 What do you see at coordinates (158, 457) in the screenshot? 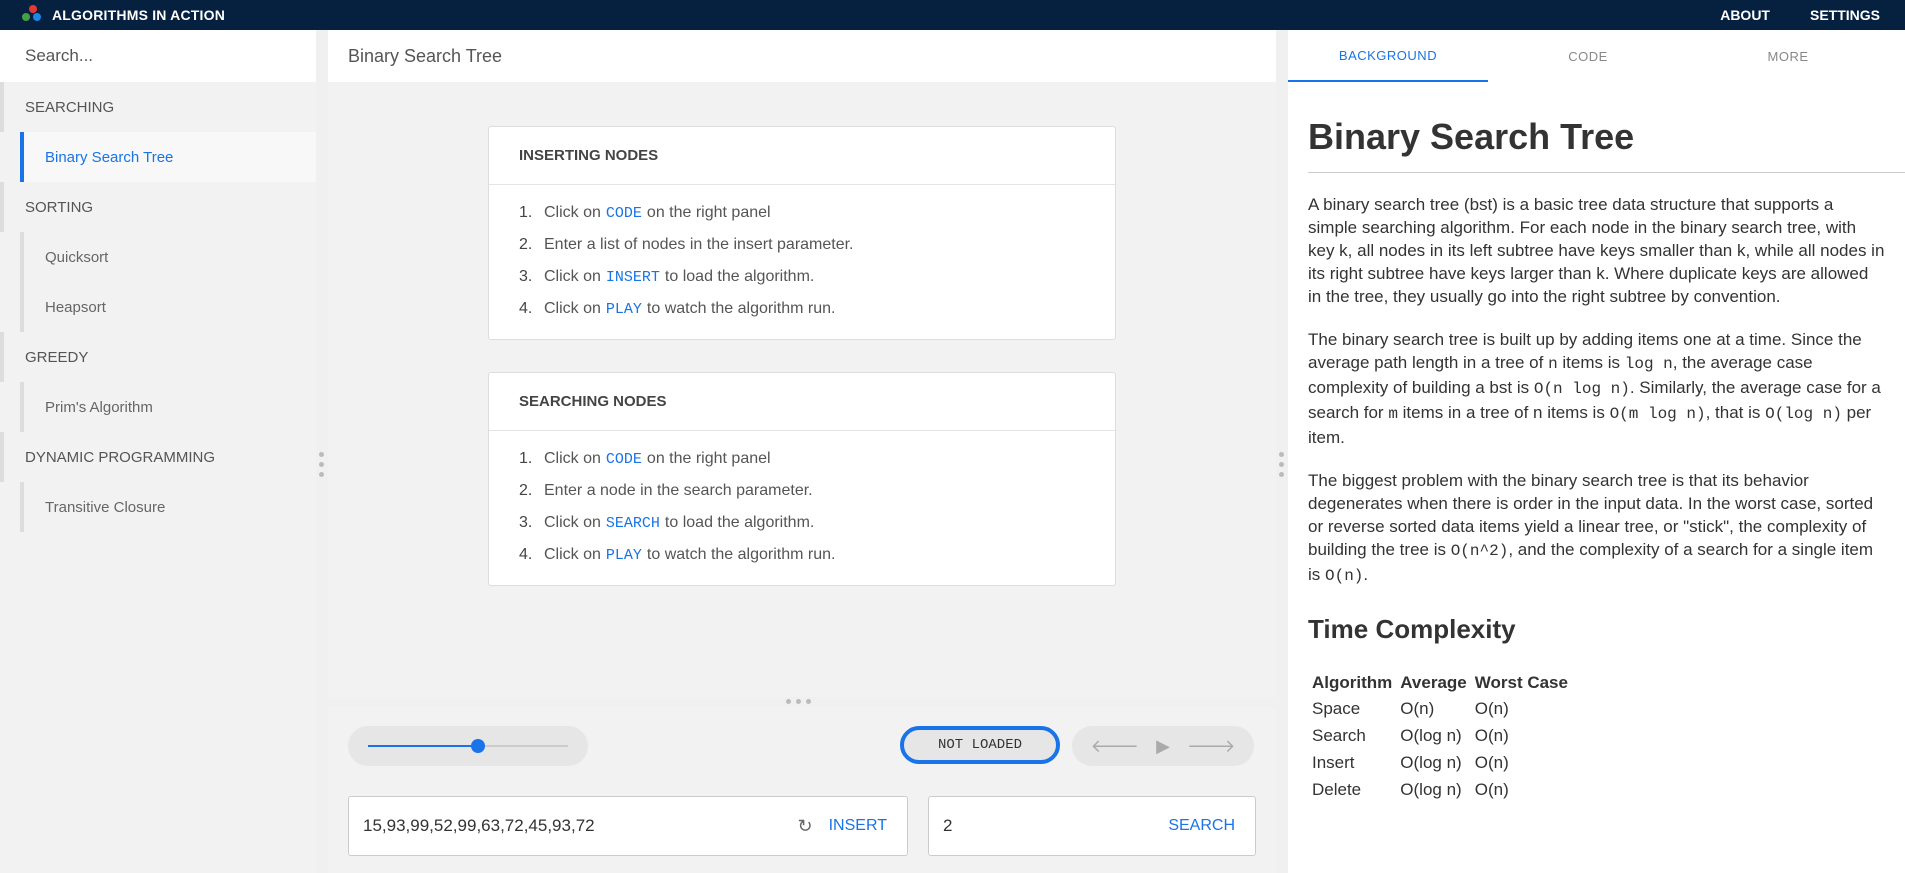
I see `category-dynamic-programming: DYNAMIC PROGRAMMING` at bounding box center [158, 457].